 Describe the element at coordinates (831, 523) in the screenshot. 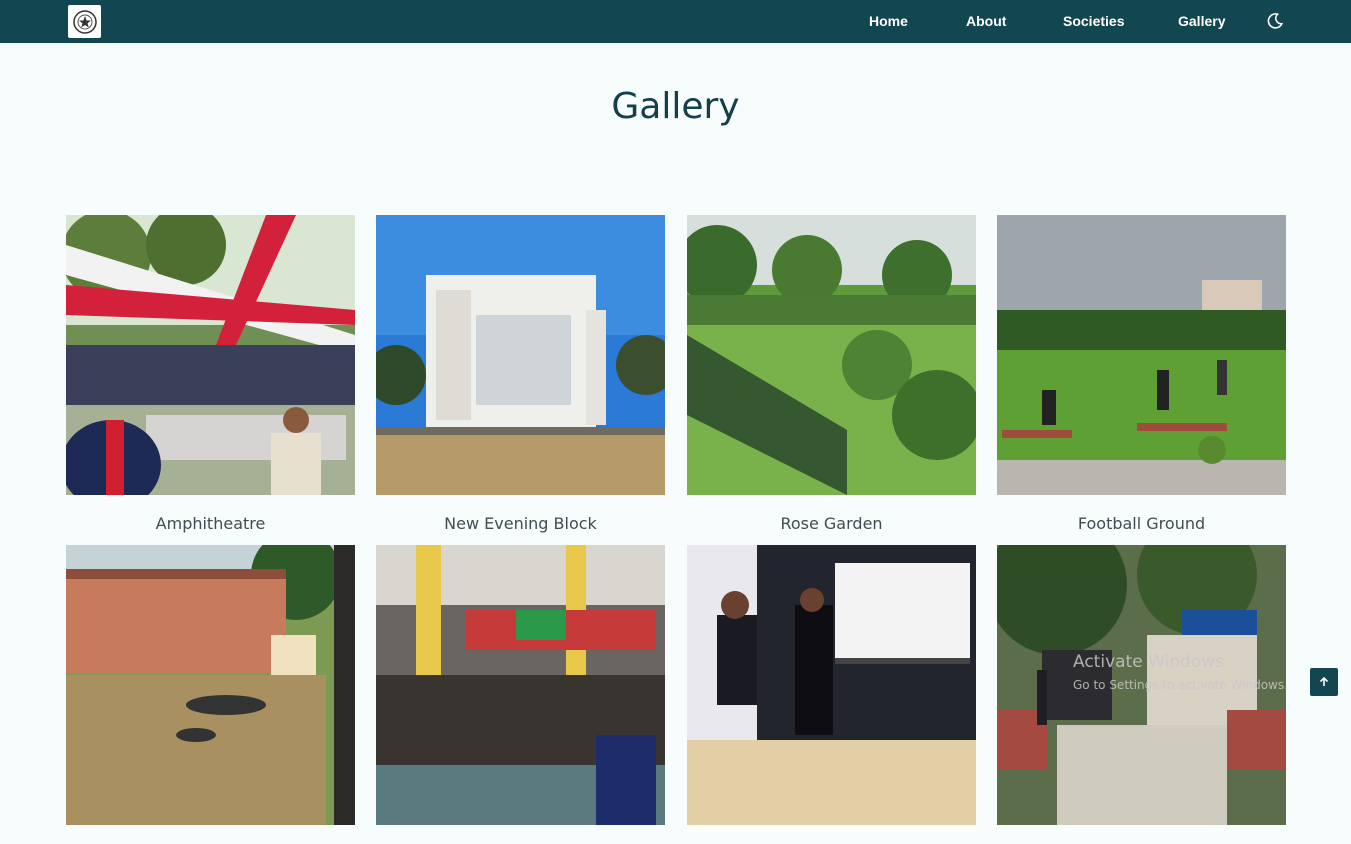

I see `gallery-caption: Rose Garden` at that location.